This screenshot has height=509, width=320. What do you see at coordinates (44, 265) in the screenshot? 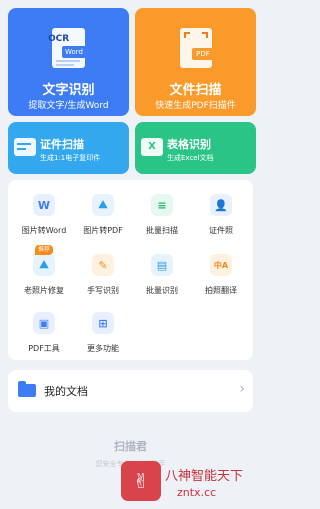
I see `photo-restore-icon: ⛰` at bounding box center [44, 265].